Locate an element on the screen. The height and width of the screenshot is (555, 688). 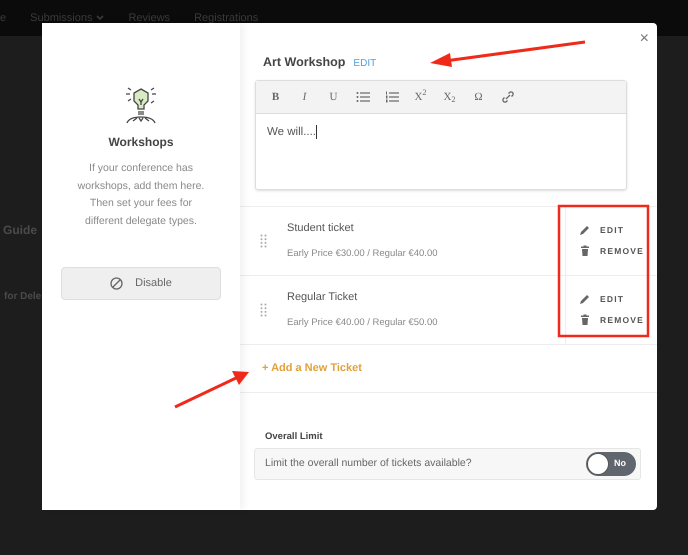
format-button: U is located at coordinates (333, 96).